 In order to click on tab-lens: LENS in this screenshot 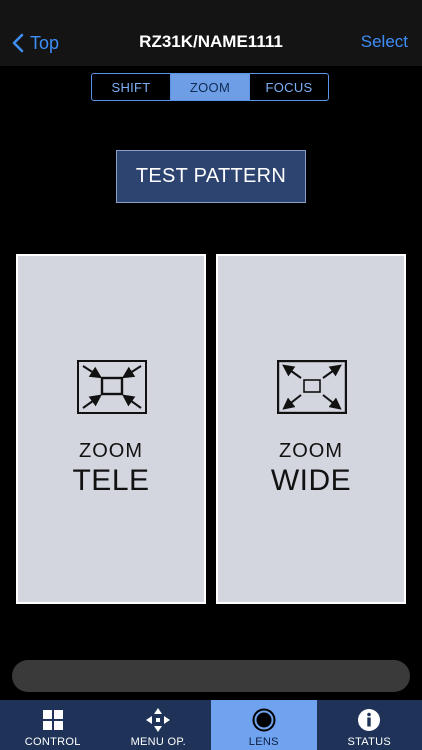, I will do `click(264, 725)`.